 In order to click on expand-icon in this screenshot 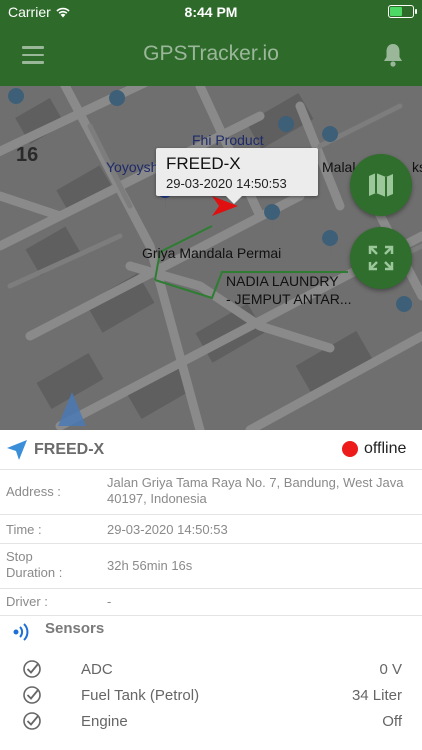, I will do `click(381, 258)`.